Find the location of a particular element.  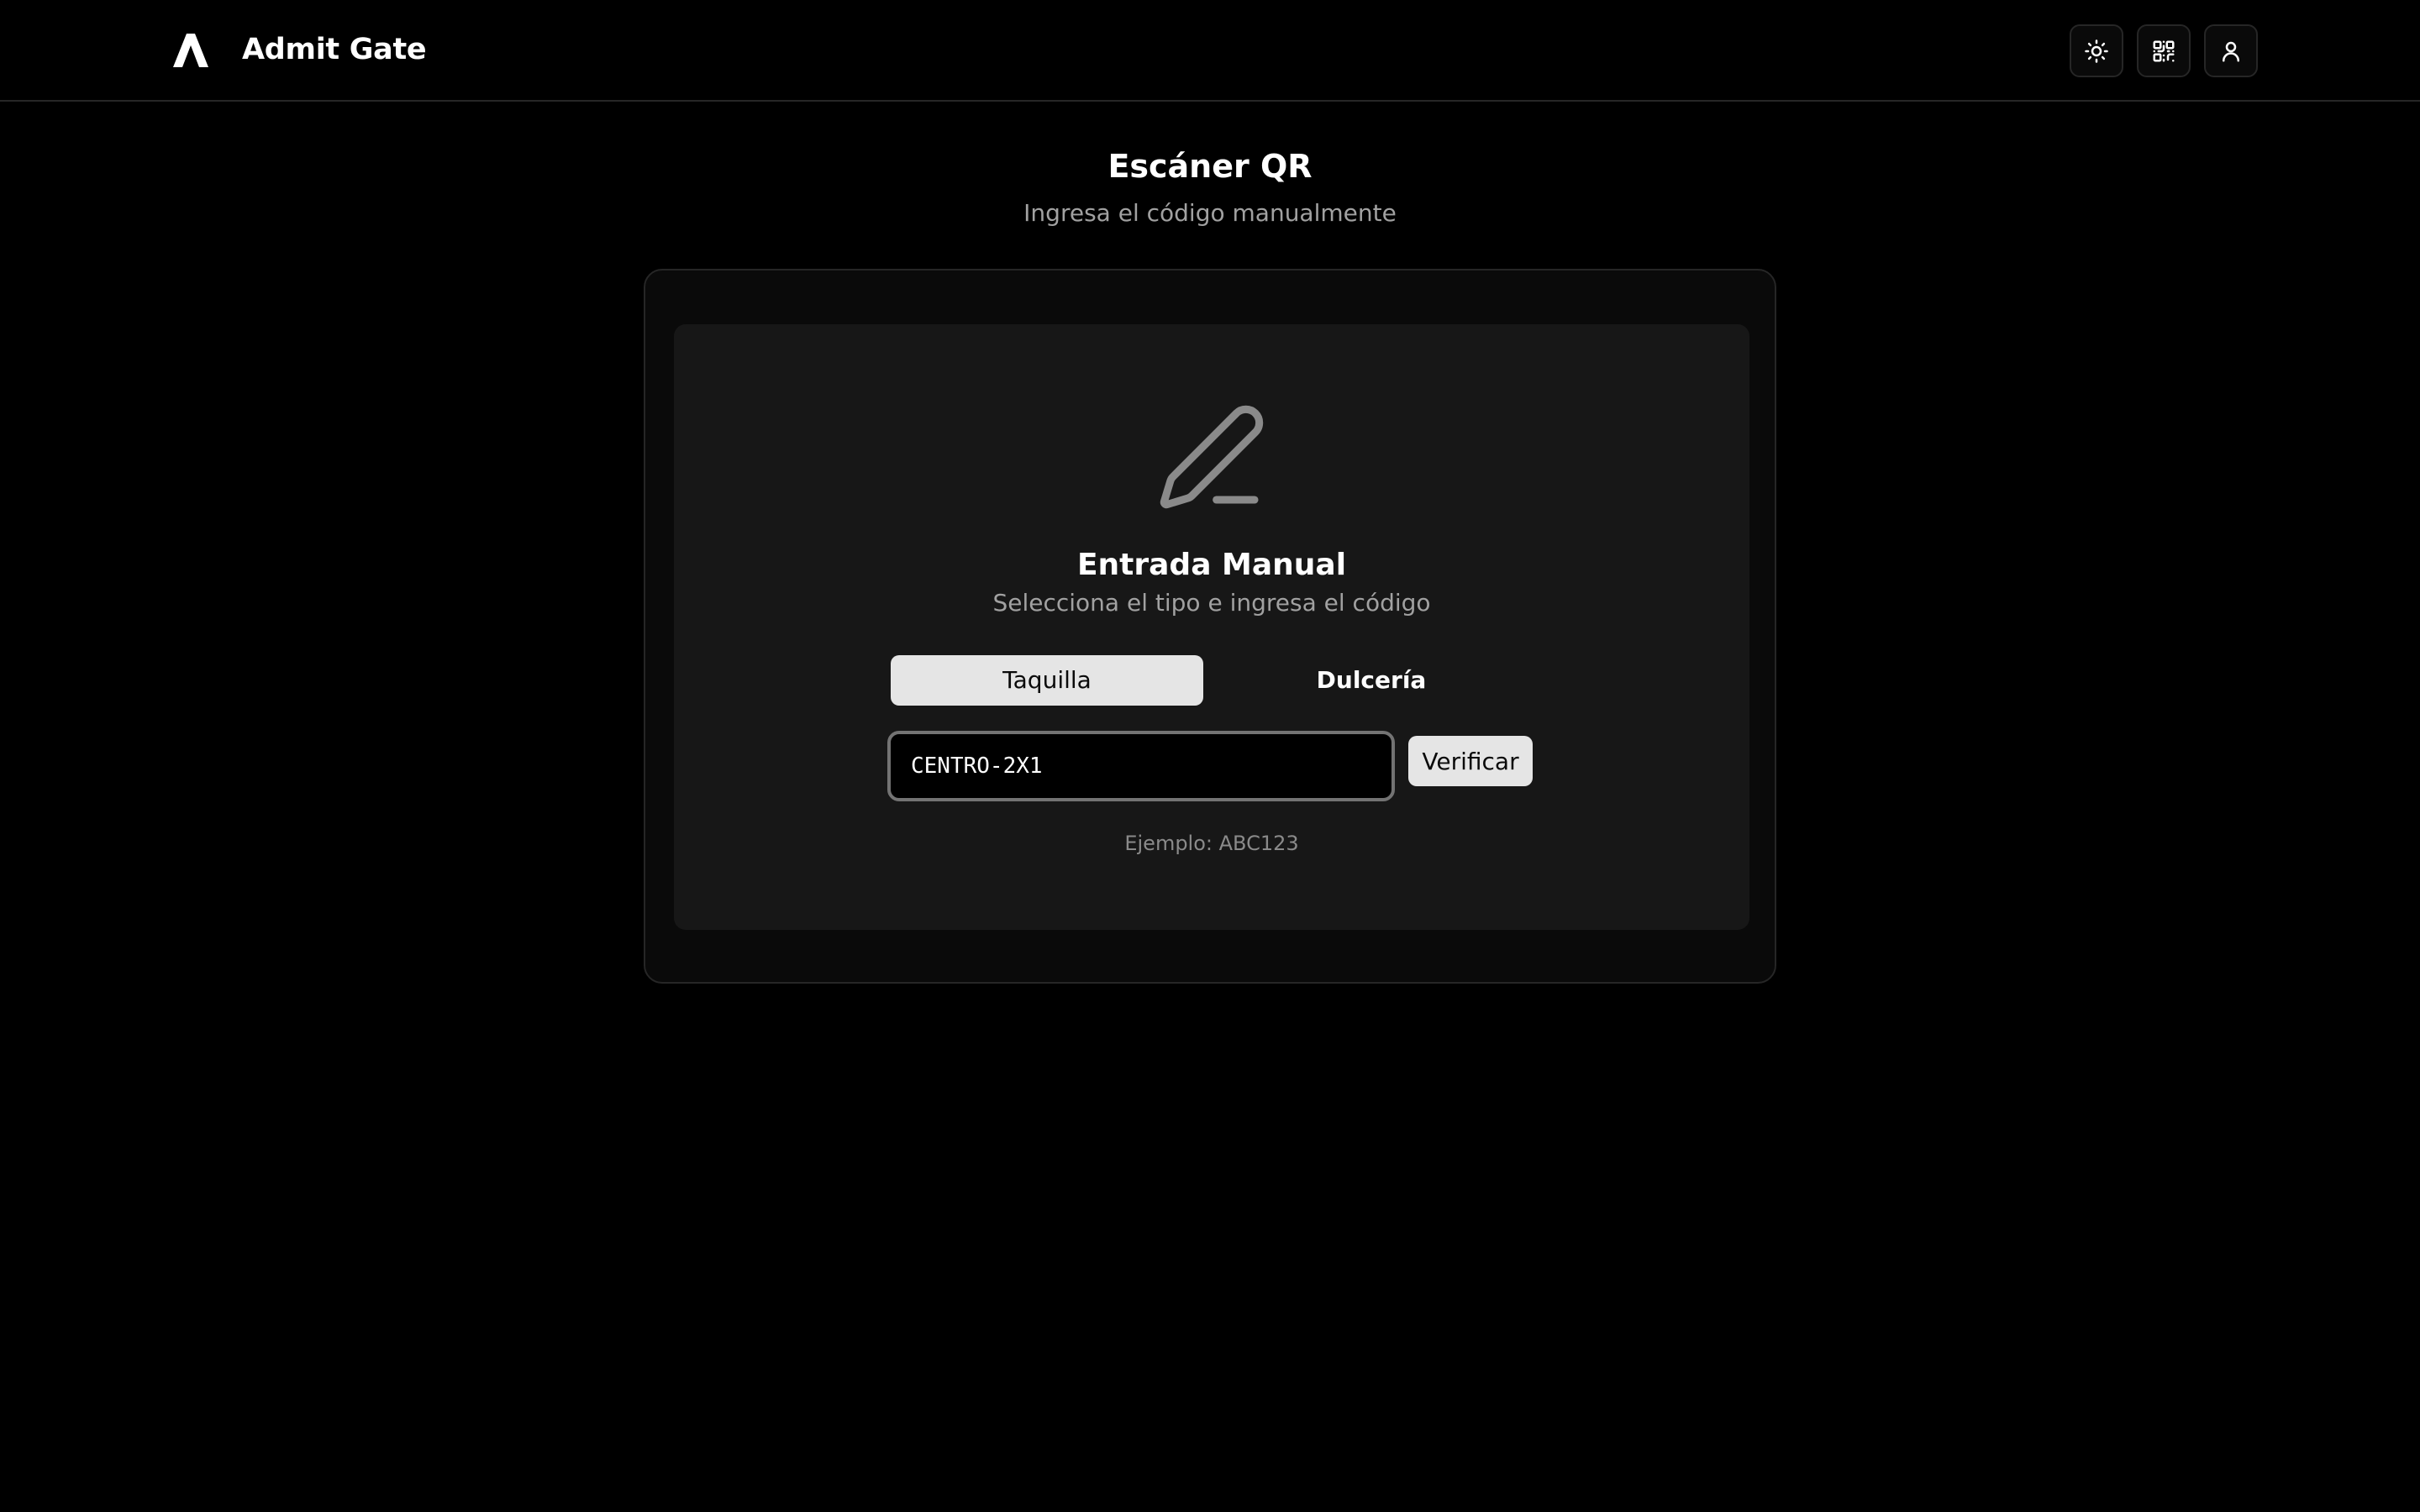

qr-code-icon is located at coordinates (2164, 51).